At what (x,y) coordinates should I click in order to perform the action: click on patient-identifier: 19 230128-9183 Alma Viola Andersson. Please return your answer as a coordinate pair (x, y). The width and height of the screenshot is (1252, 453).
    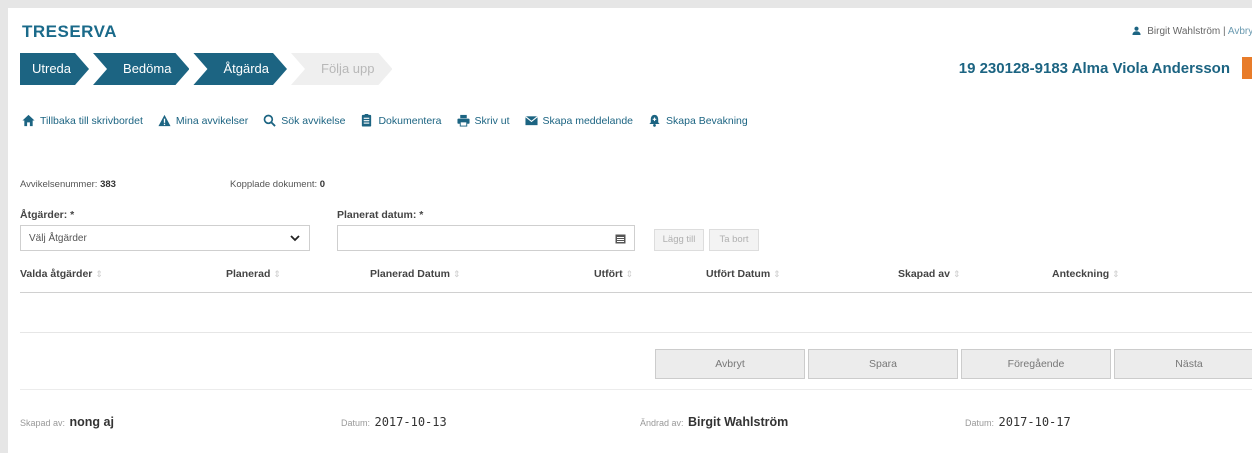
    Looking at the image, I should click on (1094, 68).